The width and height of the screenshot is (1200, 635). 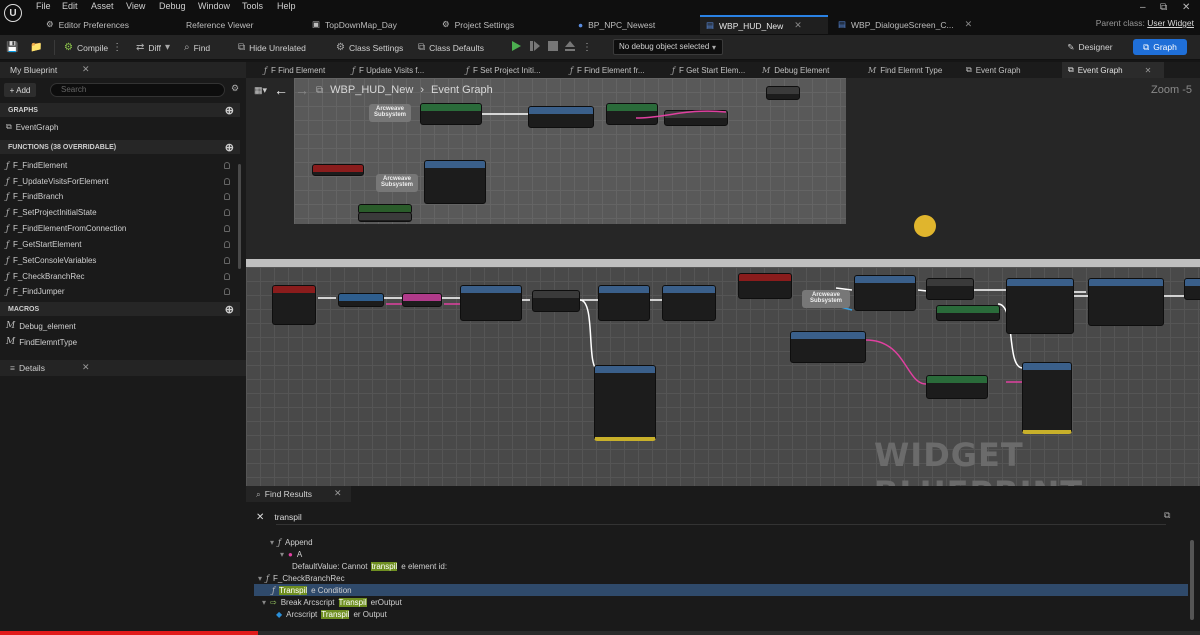 I want to click on menu-help: Help, so click(x=286, y=6).